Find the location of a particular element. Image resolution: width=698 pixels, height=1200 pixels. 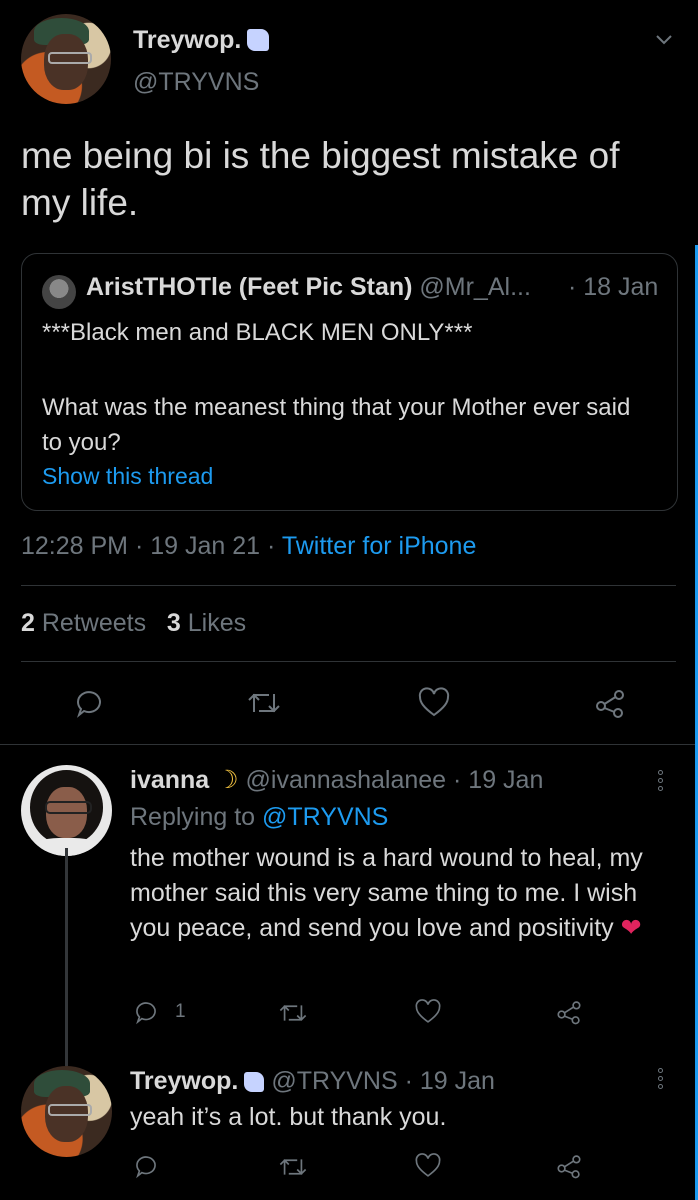

moon-emoji-icon: ☽ is located at coordinates (227, 780).